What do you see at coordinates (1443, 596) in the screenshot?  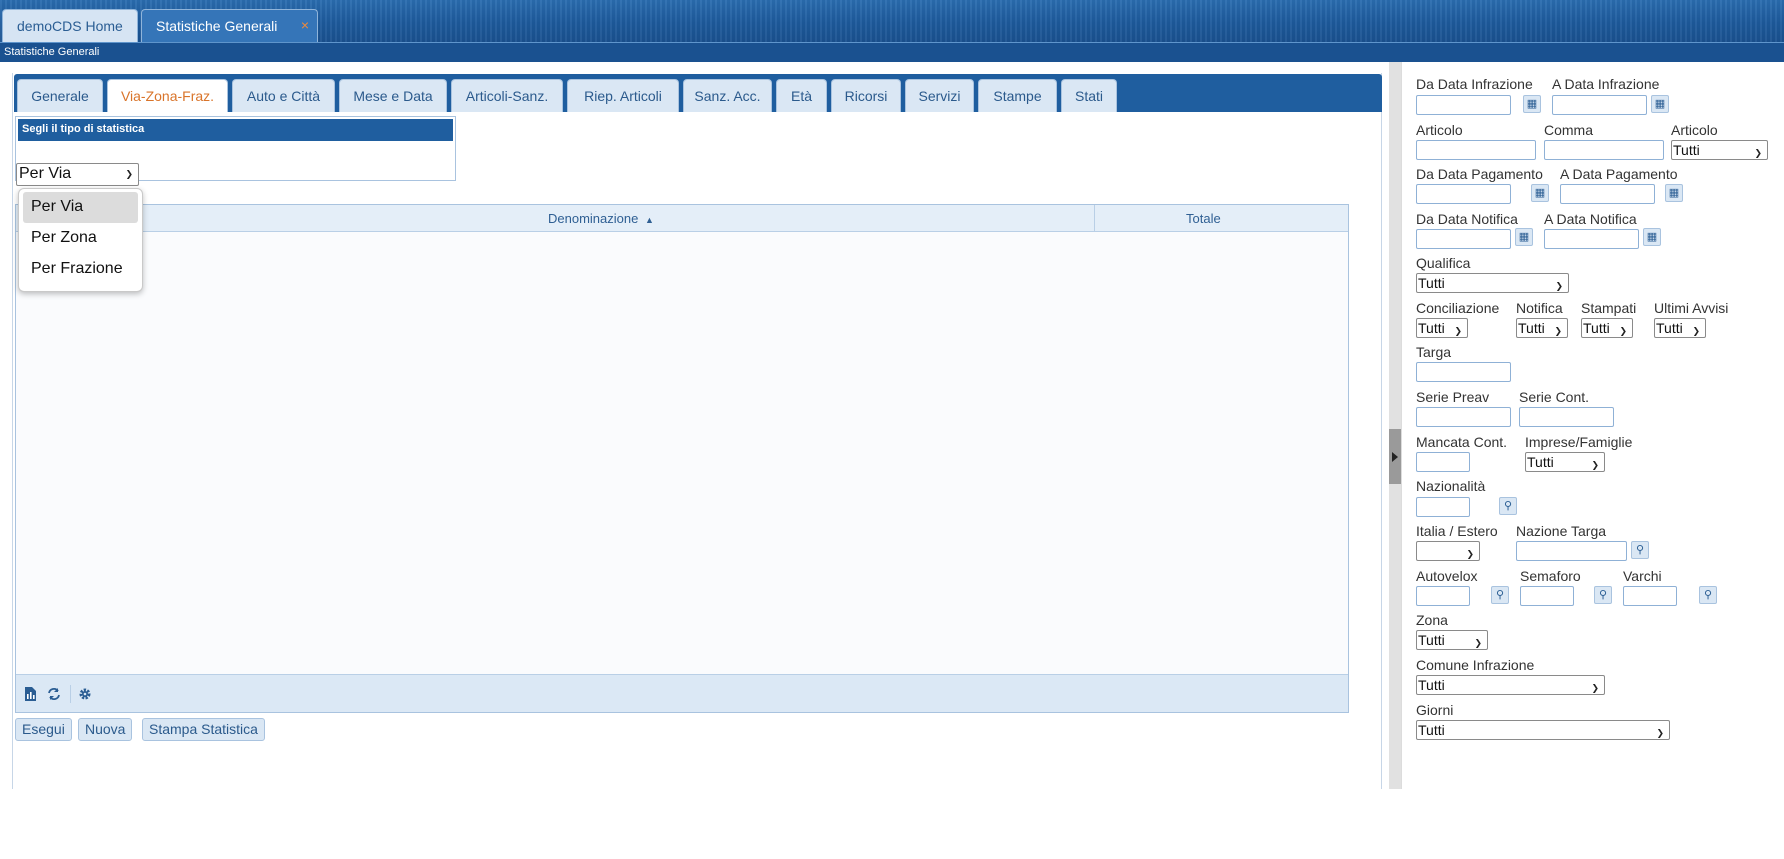 I see `autovelox-field` at bounding box center [1443, 596].